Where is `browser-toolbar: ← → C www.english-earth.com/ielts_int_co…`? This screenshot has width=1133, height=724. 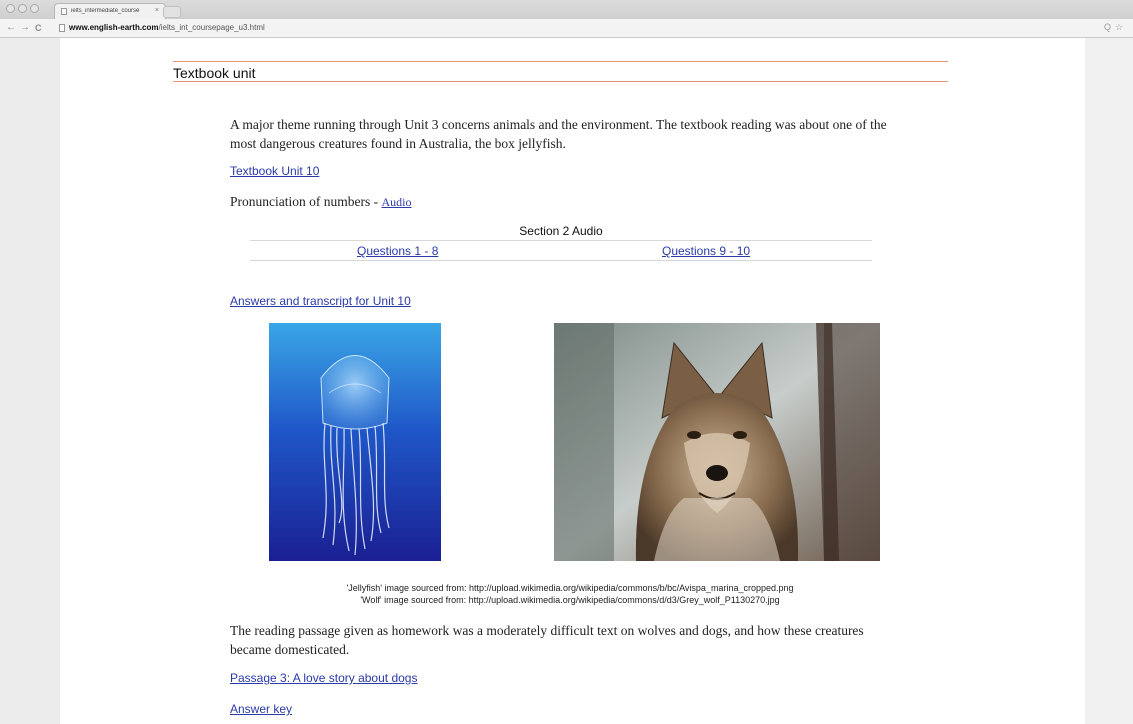
browser-toolbar: ← → C www.english-earth.com/ielts_int_co… is located at coordinates (566, 28).